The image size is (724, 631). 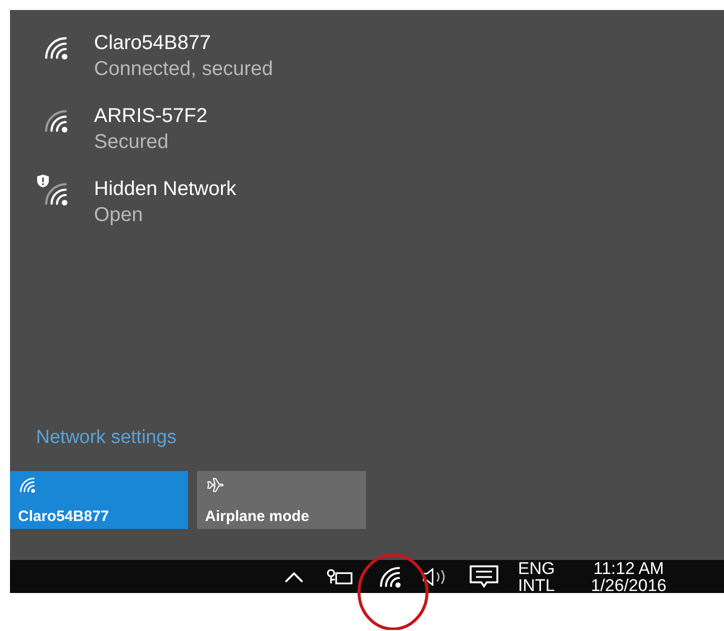 What do you see at coordinates (367, 202) in the screenshot?
I see `network-item: Hidden Network Open` at bounding box center [367, 202].